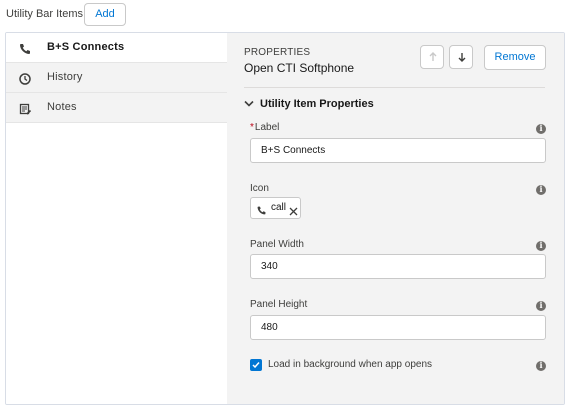 The width and height of the screenshot is (570, 409). Describe the element at coordinates (116, 108) in the screenshot. I see `sidebar-item-notes: Notes` at that location.